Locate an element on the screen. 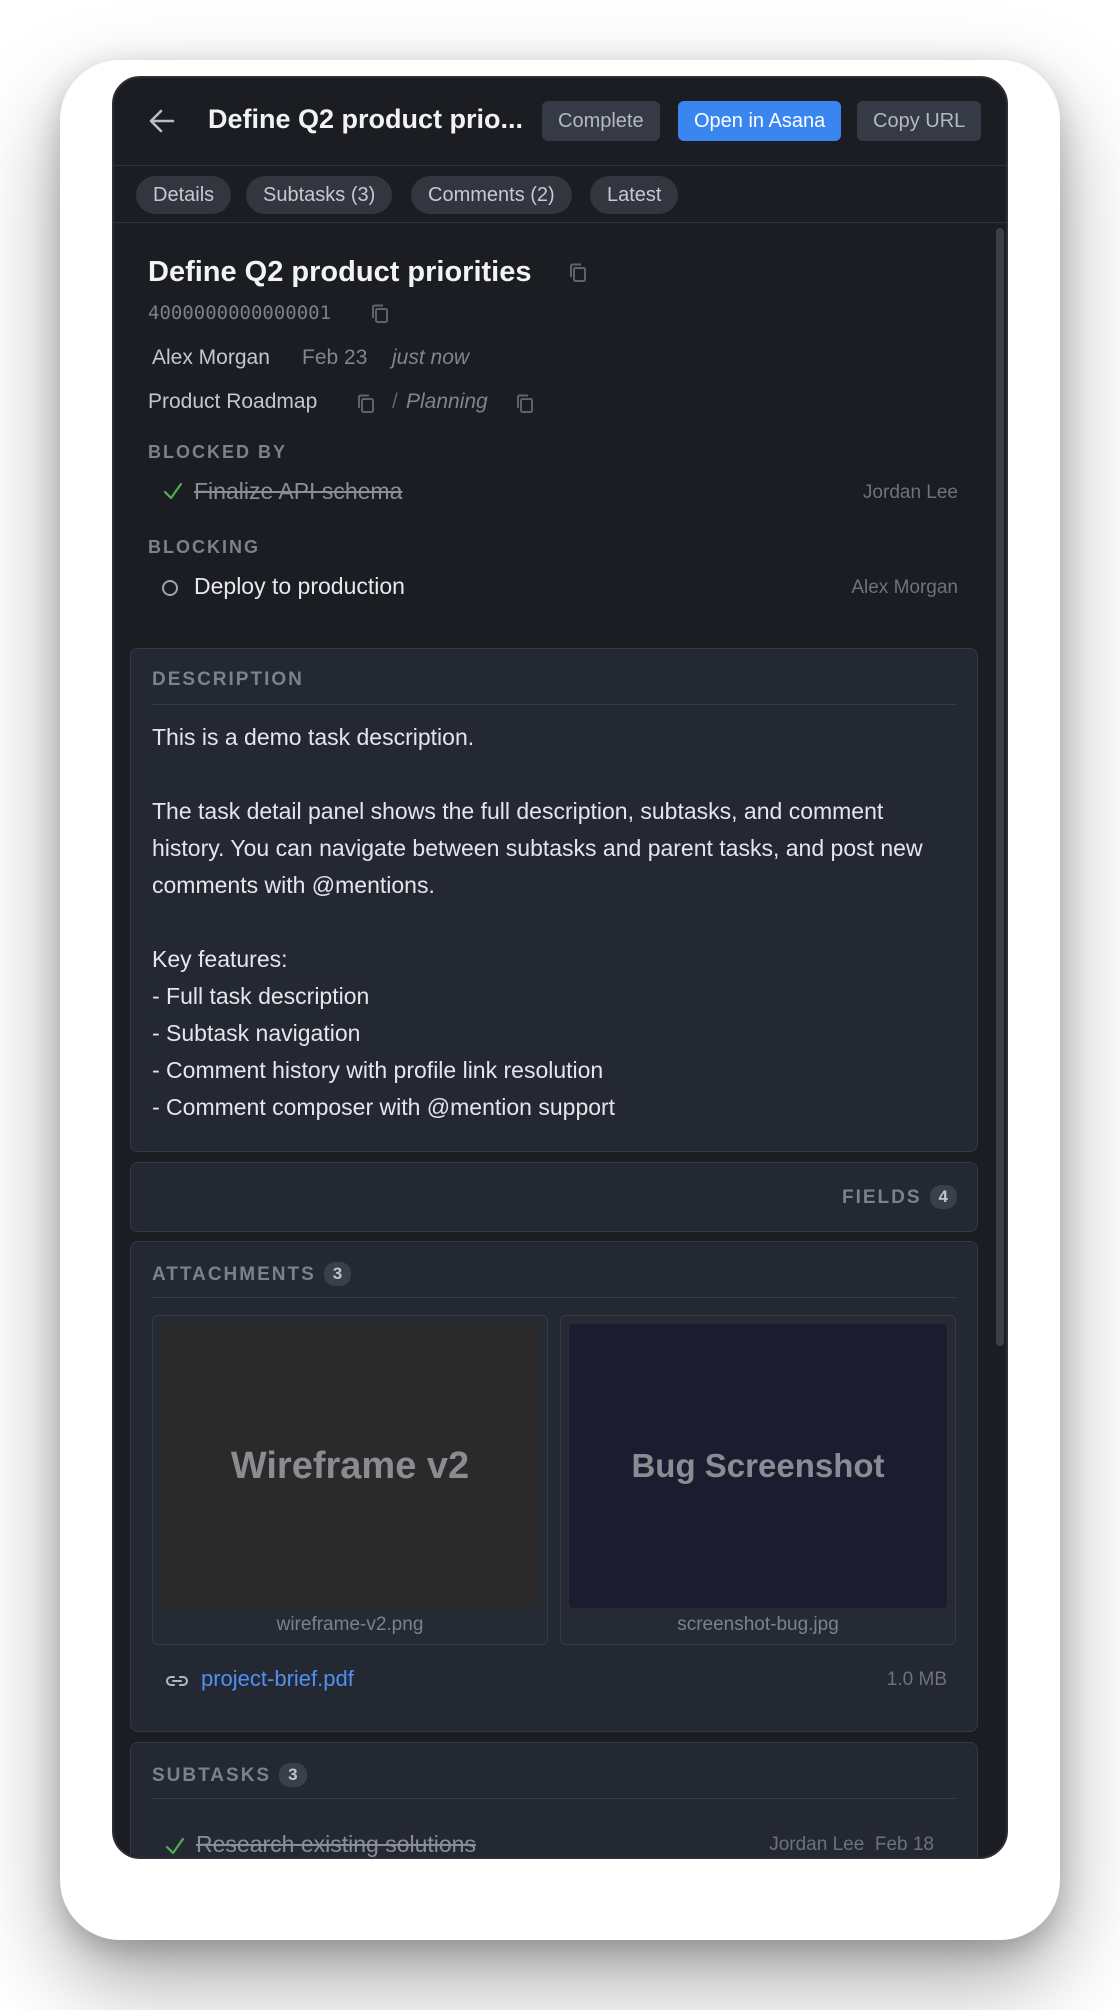 The height and width of the screenshot is (2010, 1120). attachment-filename: wireframe-v2.png is located at coordinates (350, 1624).